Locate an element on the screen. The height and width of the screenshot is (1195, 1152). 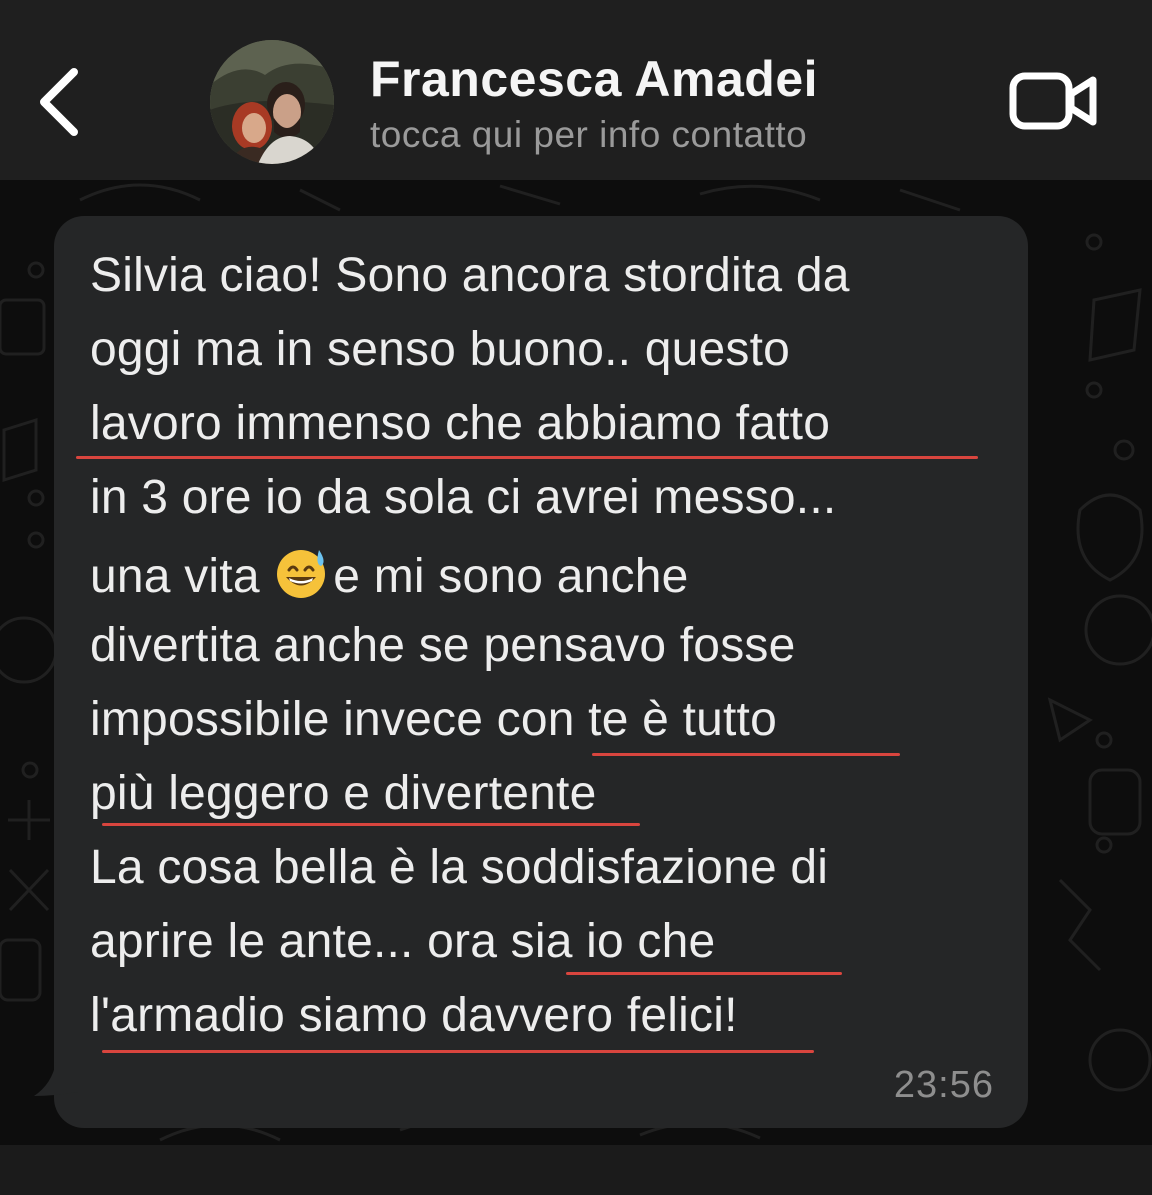
video-camera-icon is located at coordinates (1053, 101).